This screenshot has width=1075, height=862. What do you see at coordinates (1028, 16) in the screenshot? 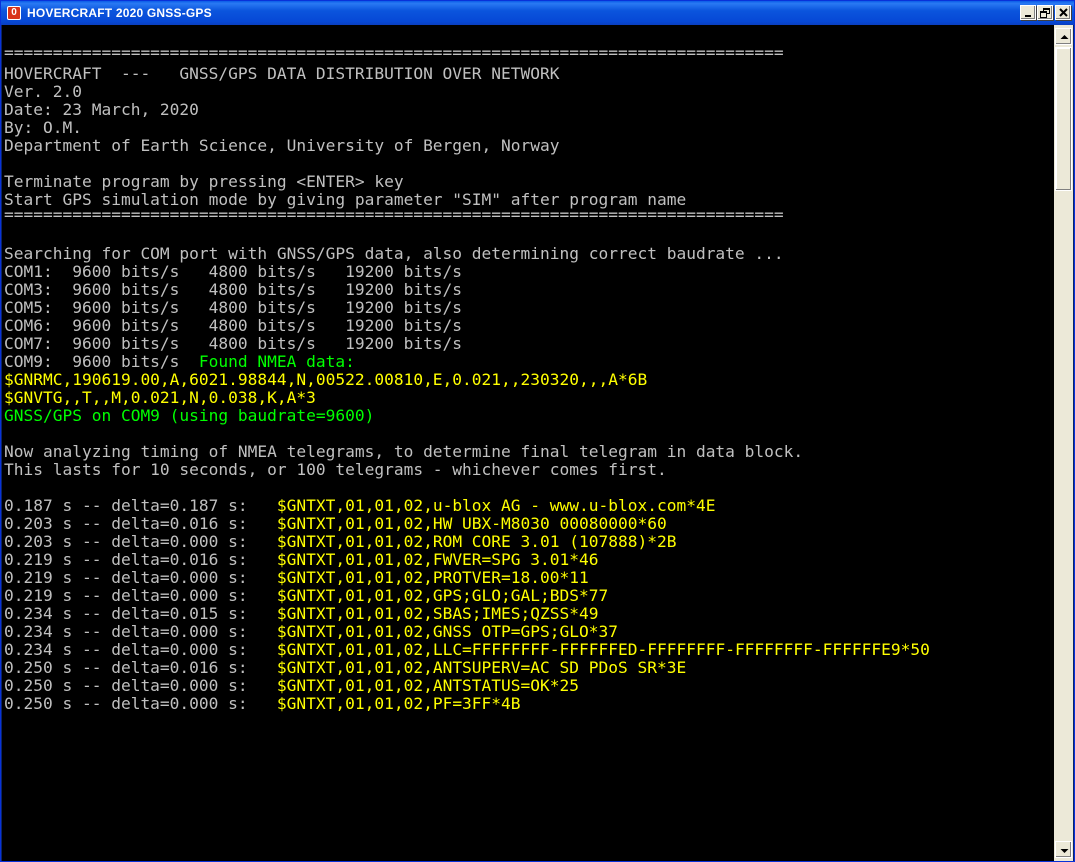
I see `minimize-icon` at bounding box center [1028, 16].